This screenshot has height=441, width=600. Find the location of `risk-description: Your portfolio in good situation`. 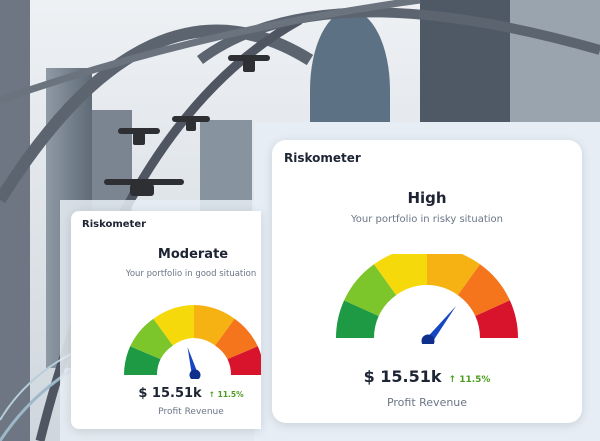

risk-description: Your portfolio in good situation is located at coordinates (191, 274).